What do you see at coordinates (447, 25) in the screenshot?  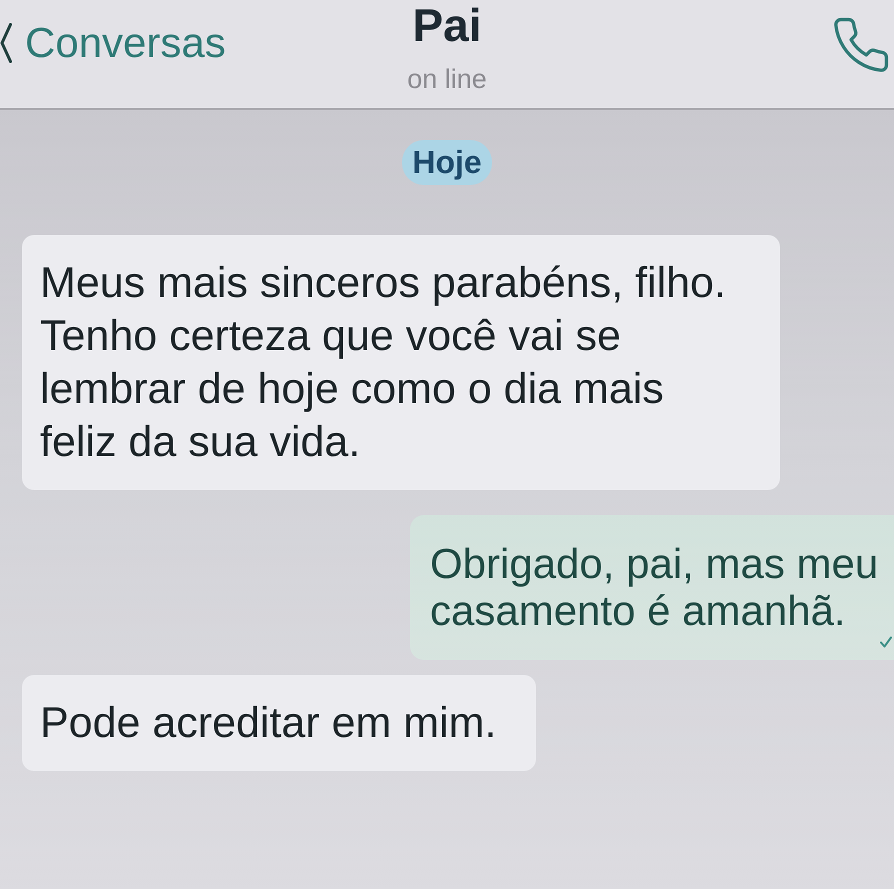 I see `contact-name: Pai` at bounding box center [447, 25].